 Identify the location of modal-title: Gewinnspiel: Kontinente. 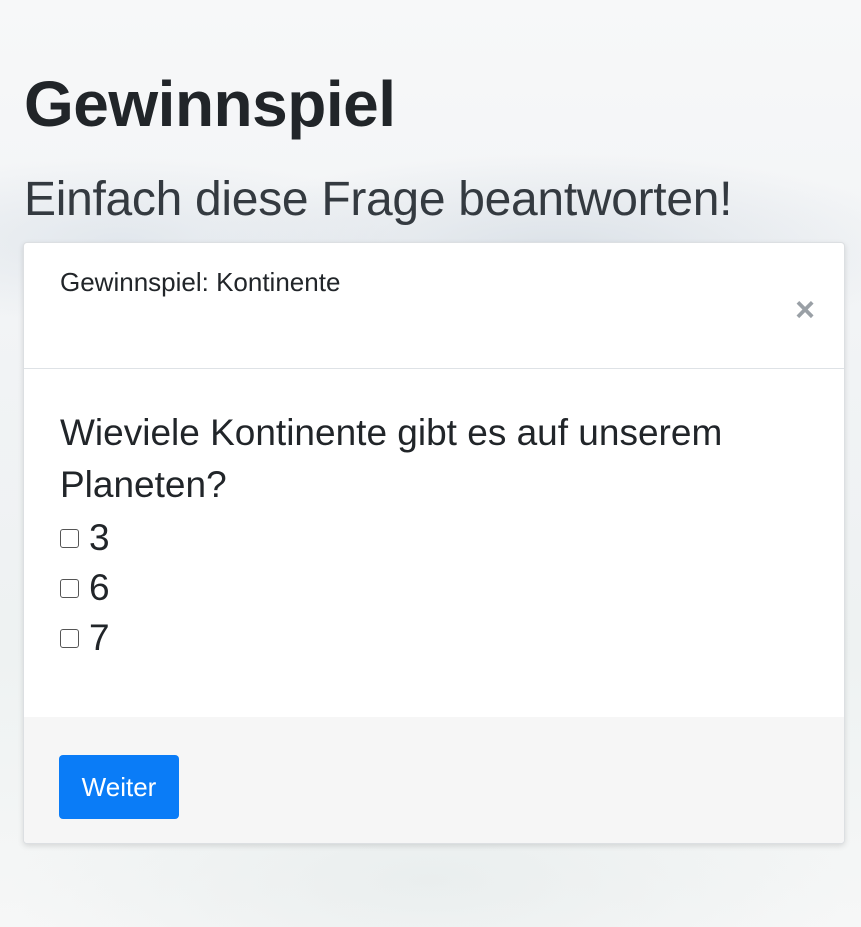
(200, 282).